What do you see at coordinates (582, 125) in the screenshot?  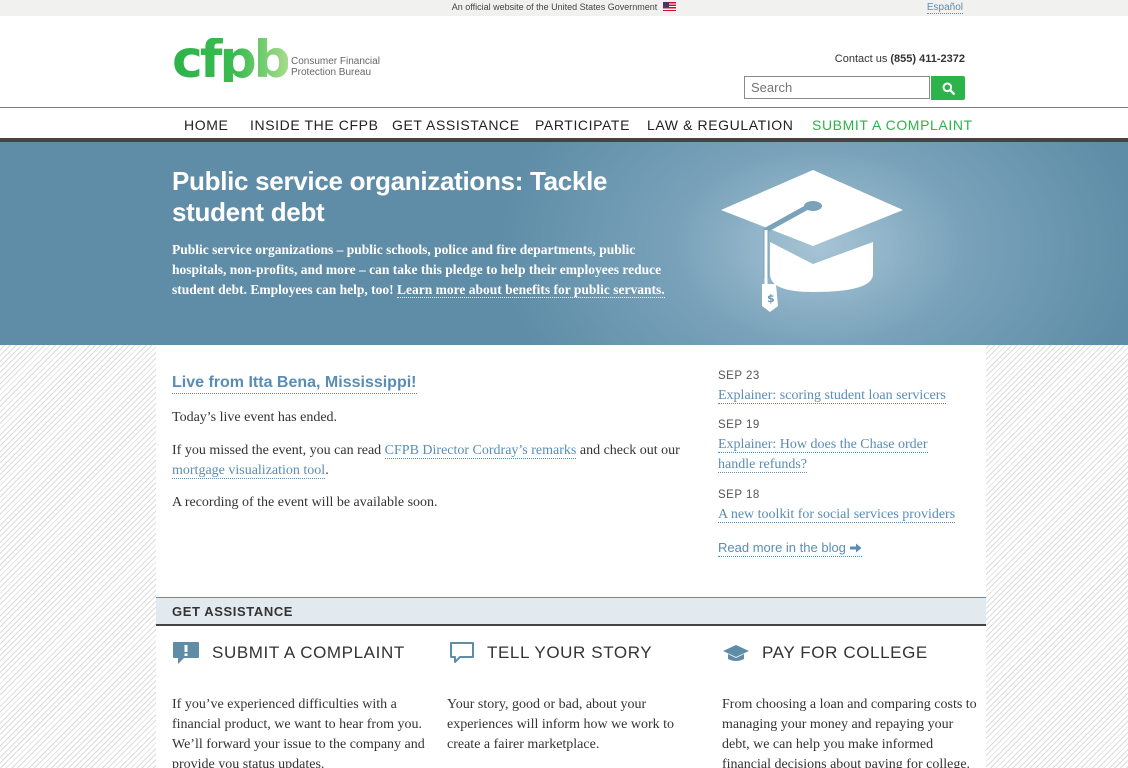 I see `nav-participate: PARTICIPATE` at bounding box center [582, 125].